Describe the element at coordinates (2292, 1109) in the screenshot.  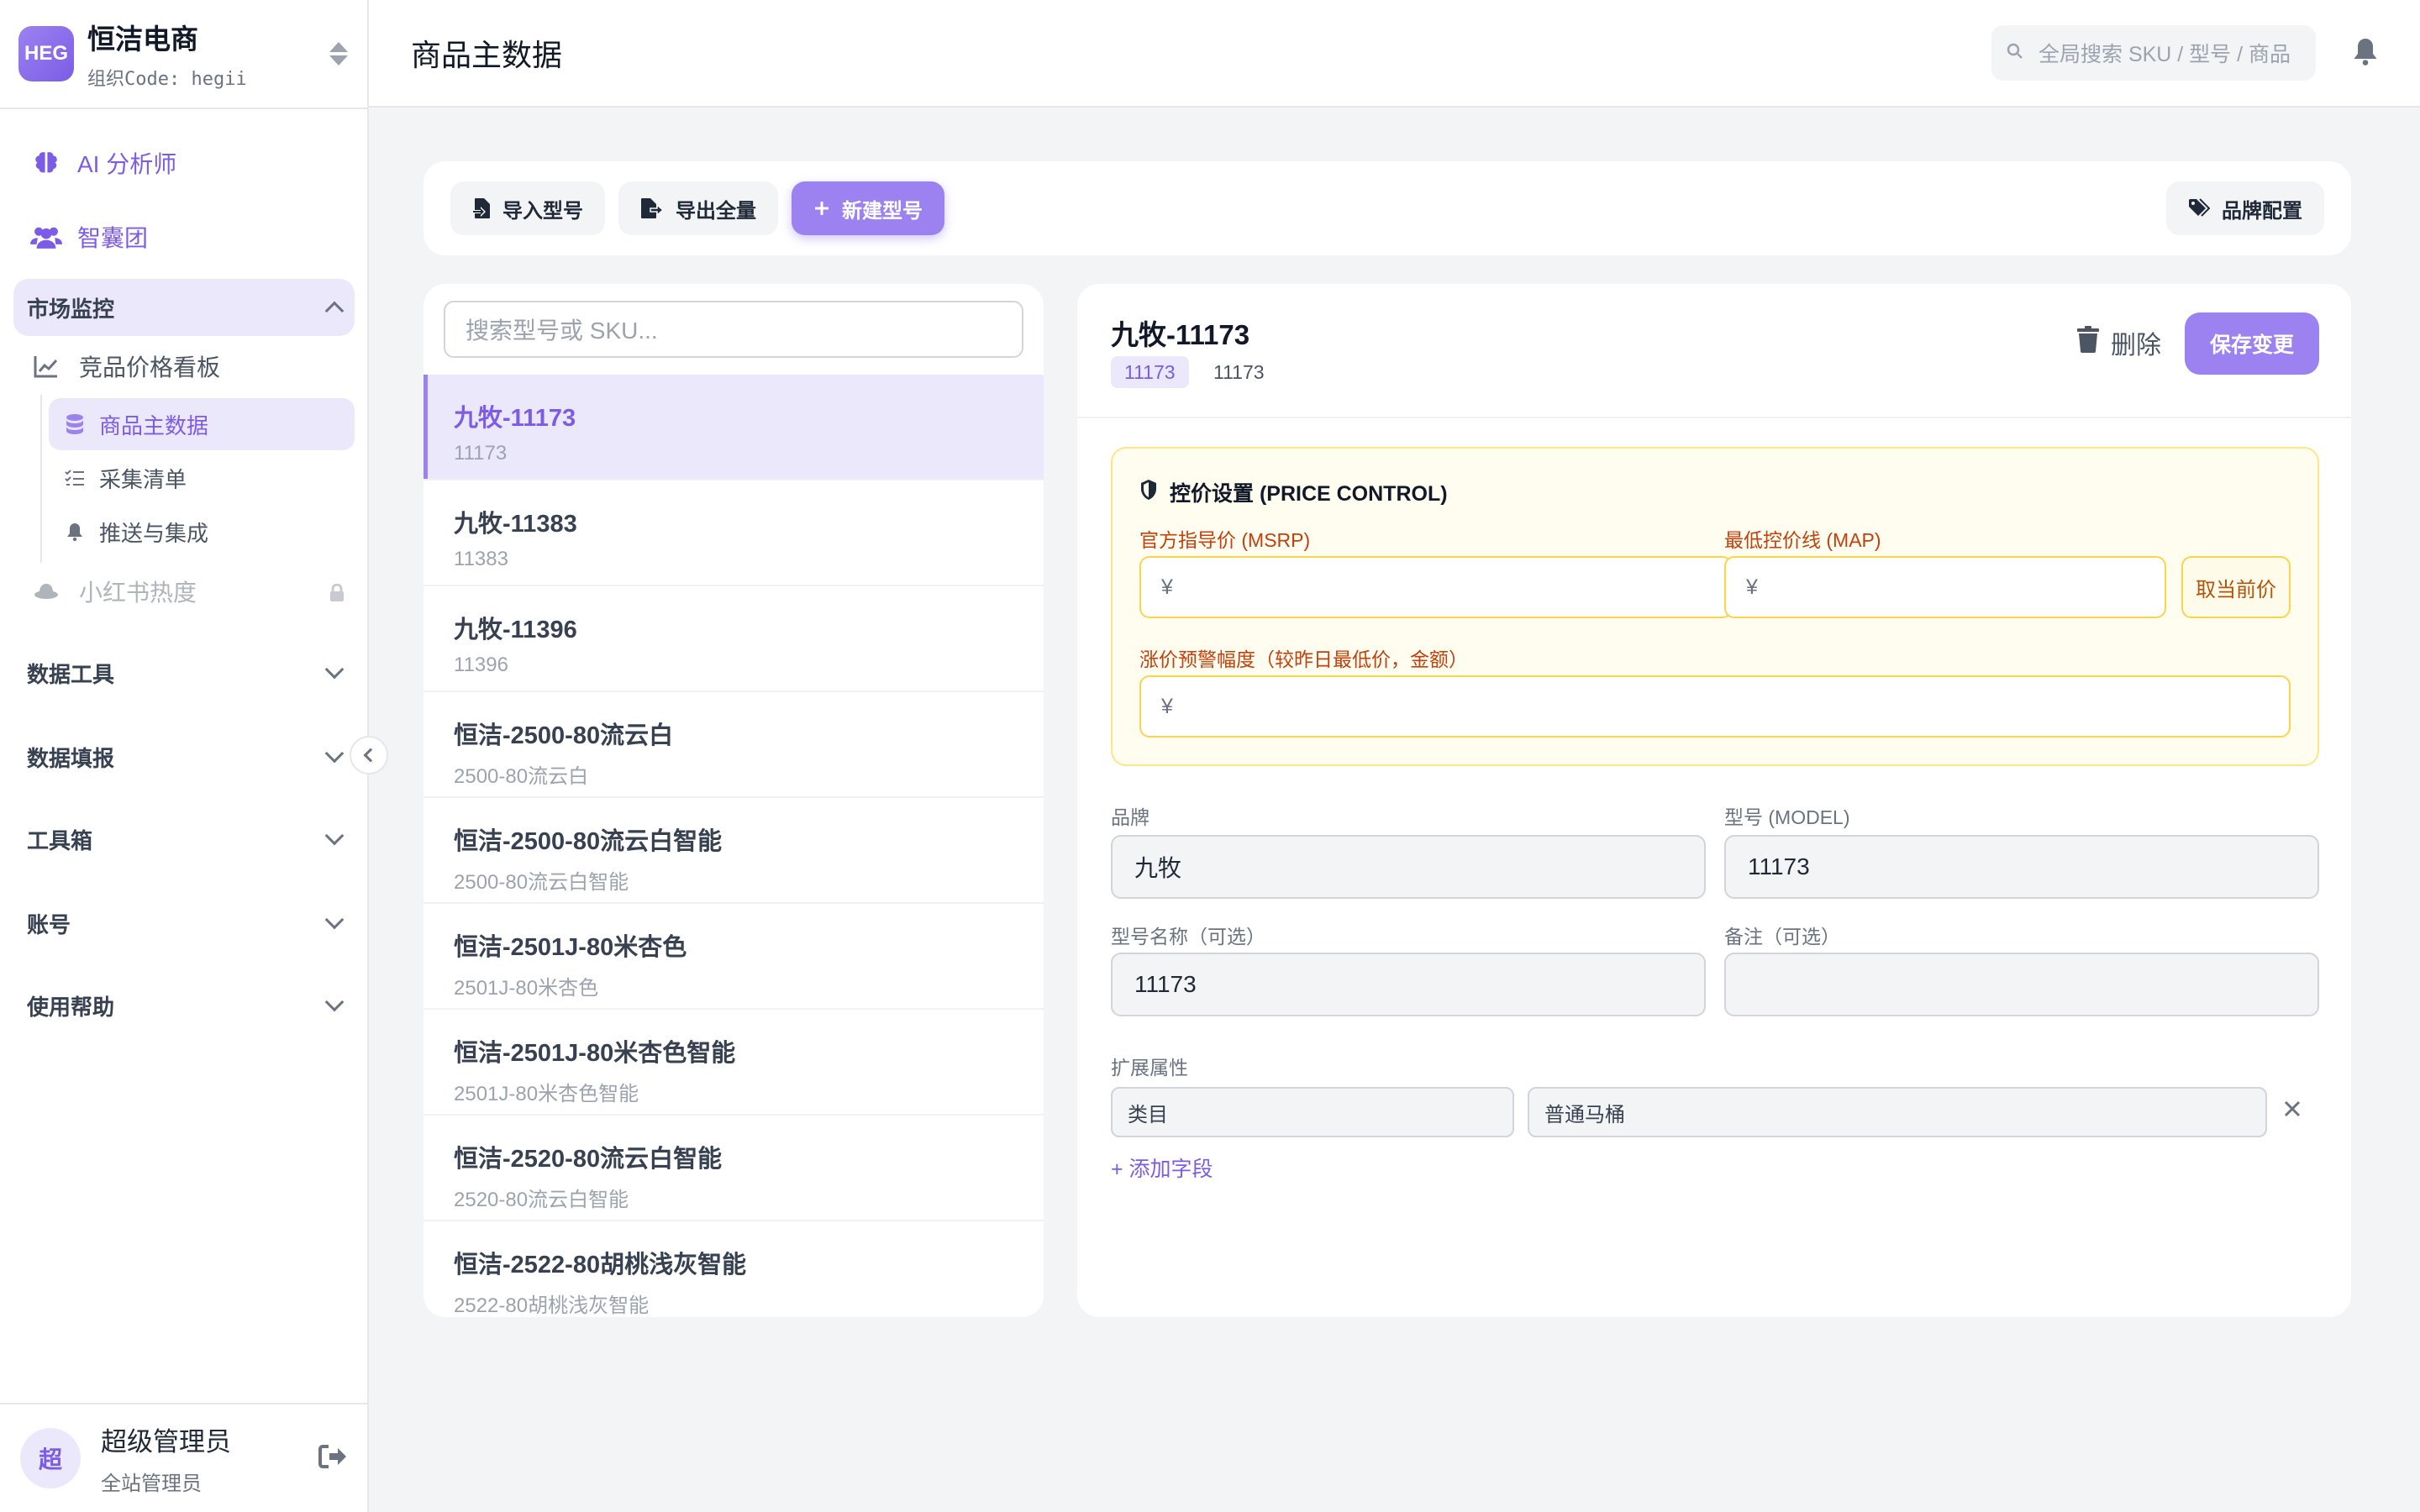
I see `remove-attribute-icon` at that location.